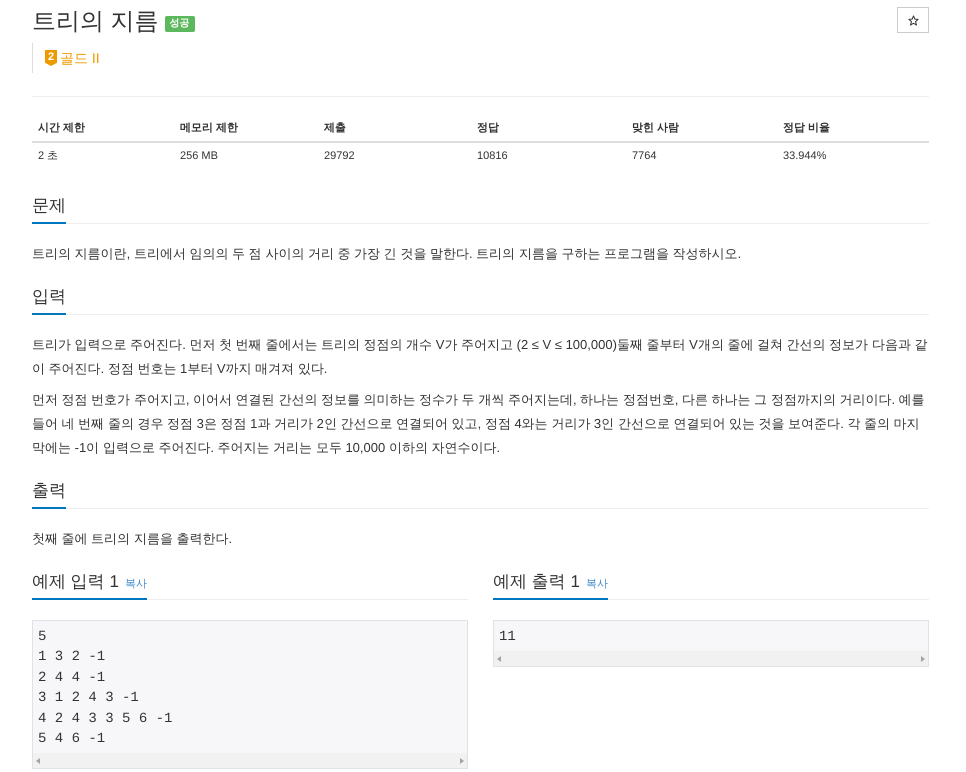 The width and height of the screenshot is (966, 772). I want to click on table-cell-text: 7764, so click(644, 156).